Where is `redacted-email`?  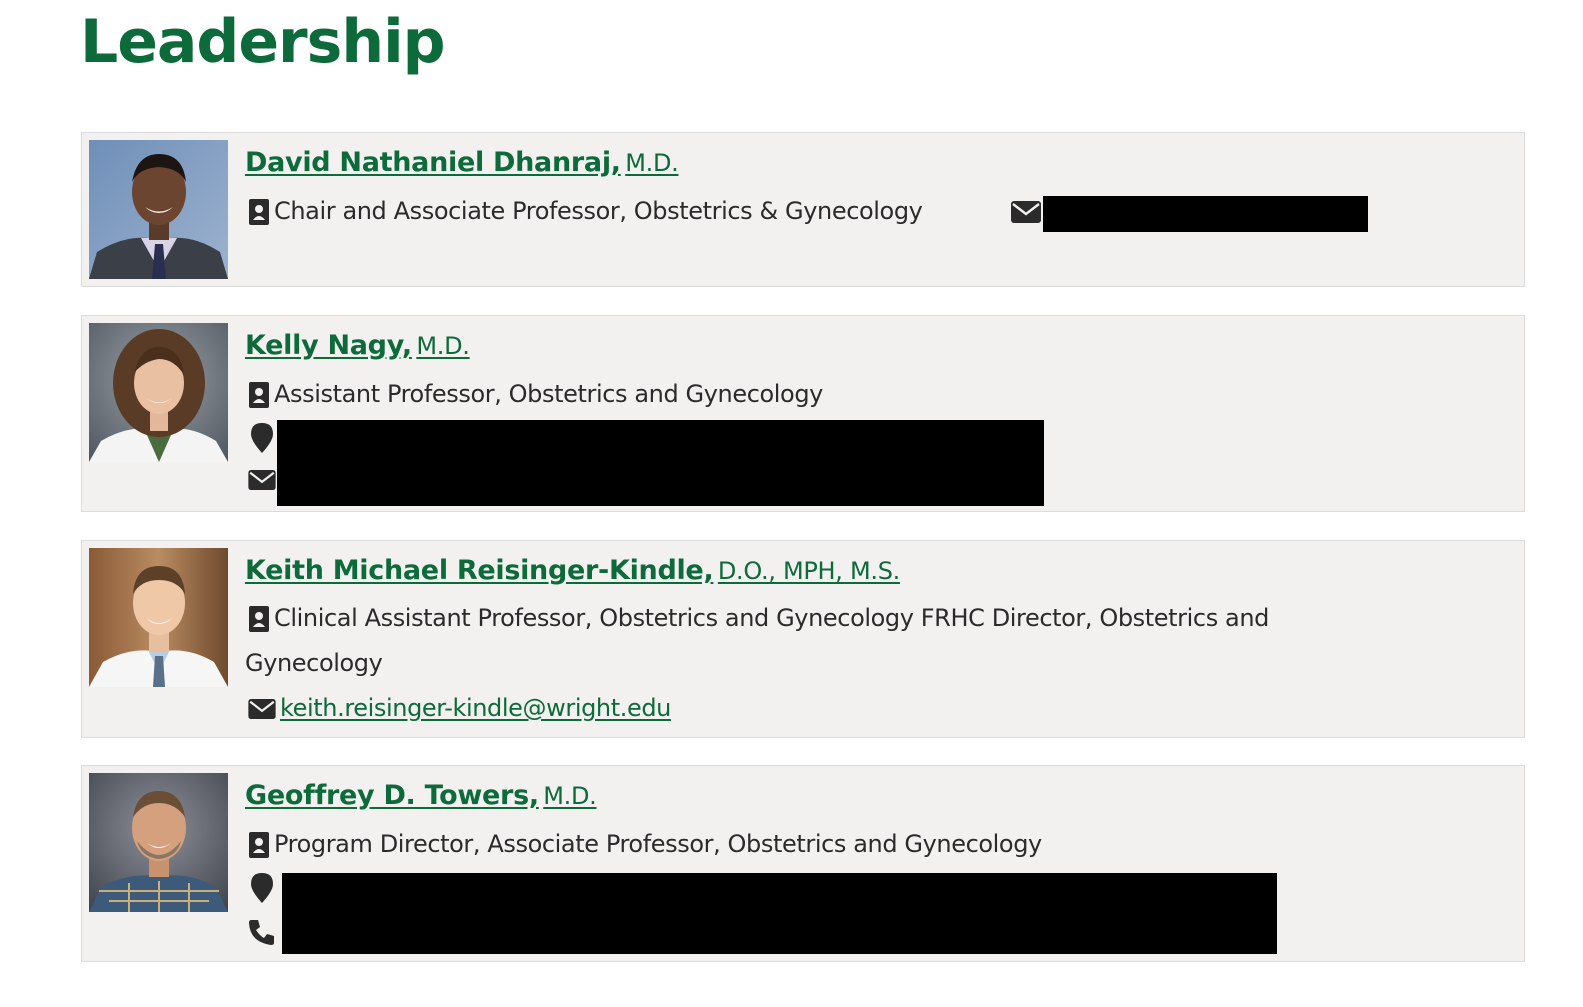
redacted-email is located at coordinates (1205, 214).